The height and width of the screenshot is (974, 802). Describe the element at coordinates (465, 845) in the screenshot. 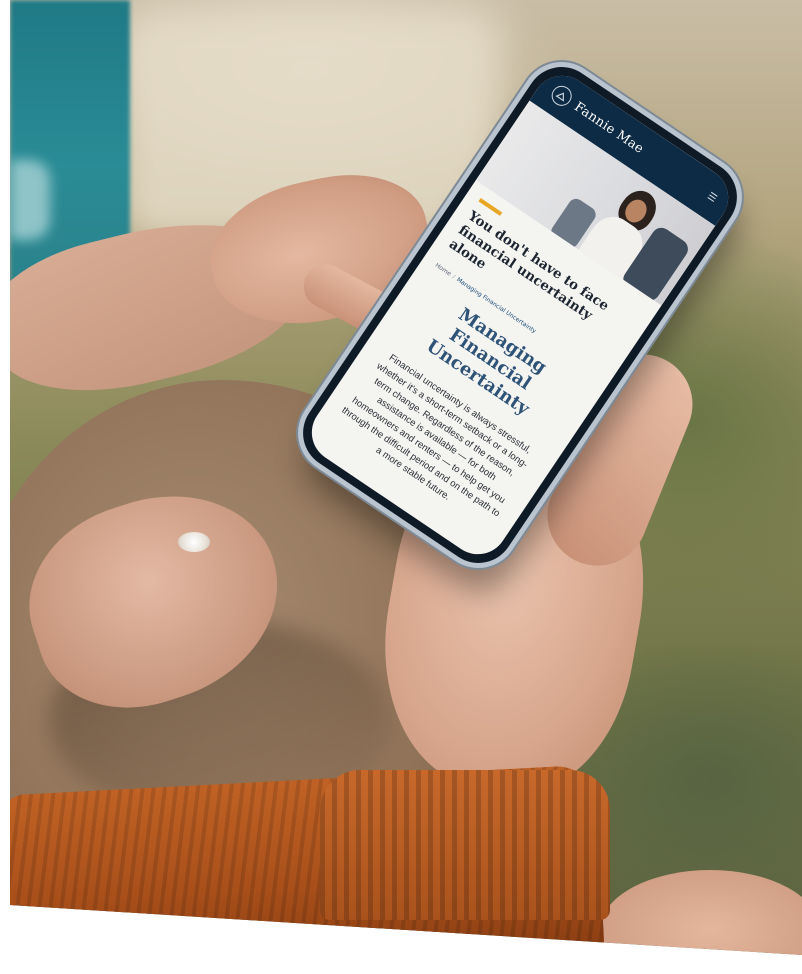

I see `sweater-cuff` at that location.